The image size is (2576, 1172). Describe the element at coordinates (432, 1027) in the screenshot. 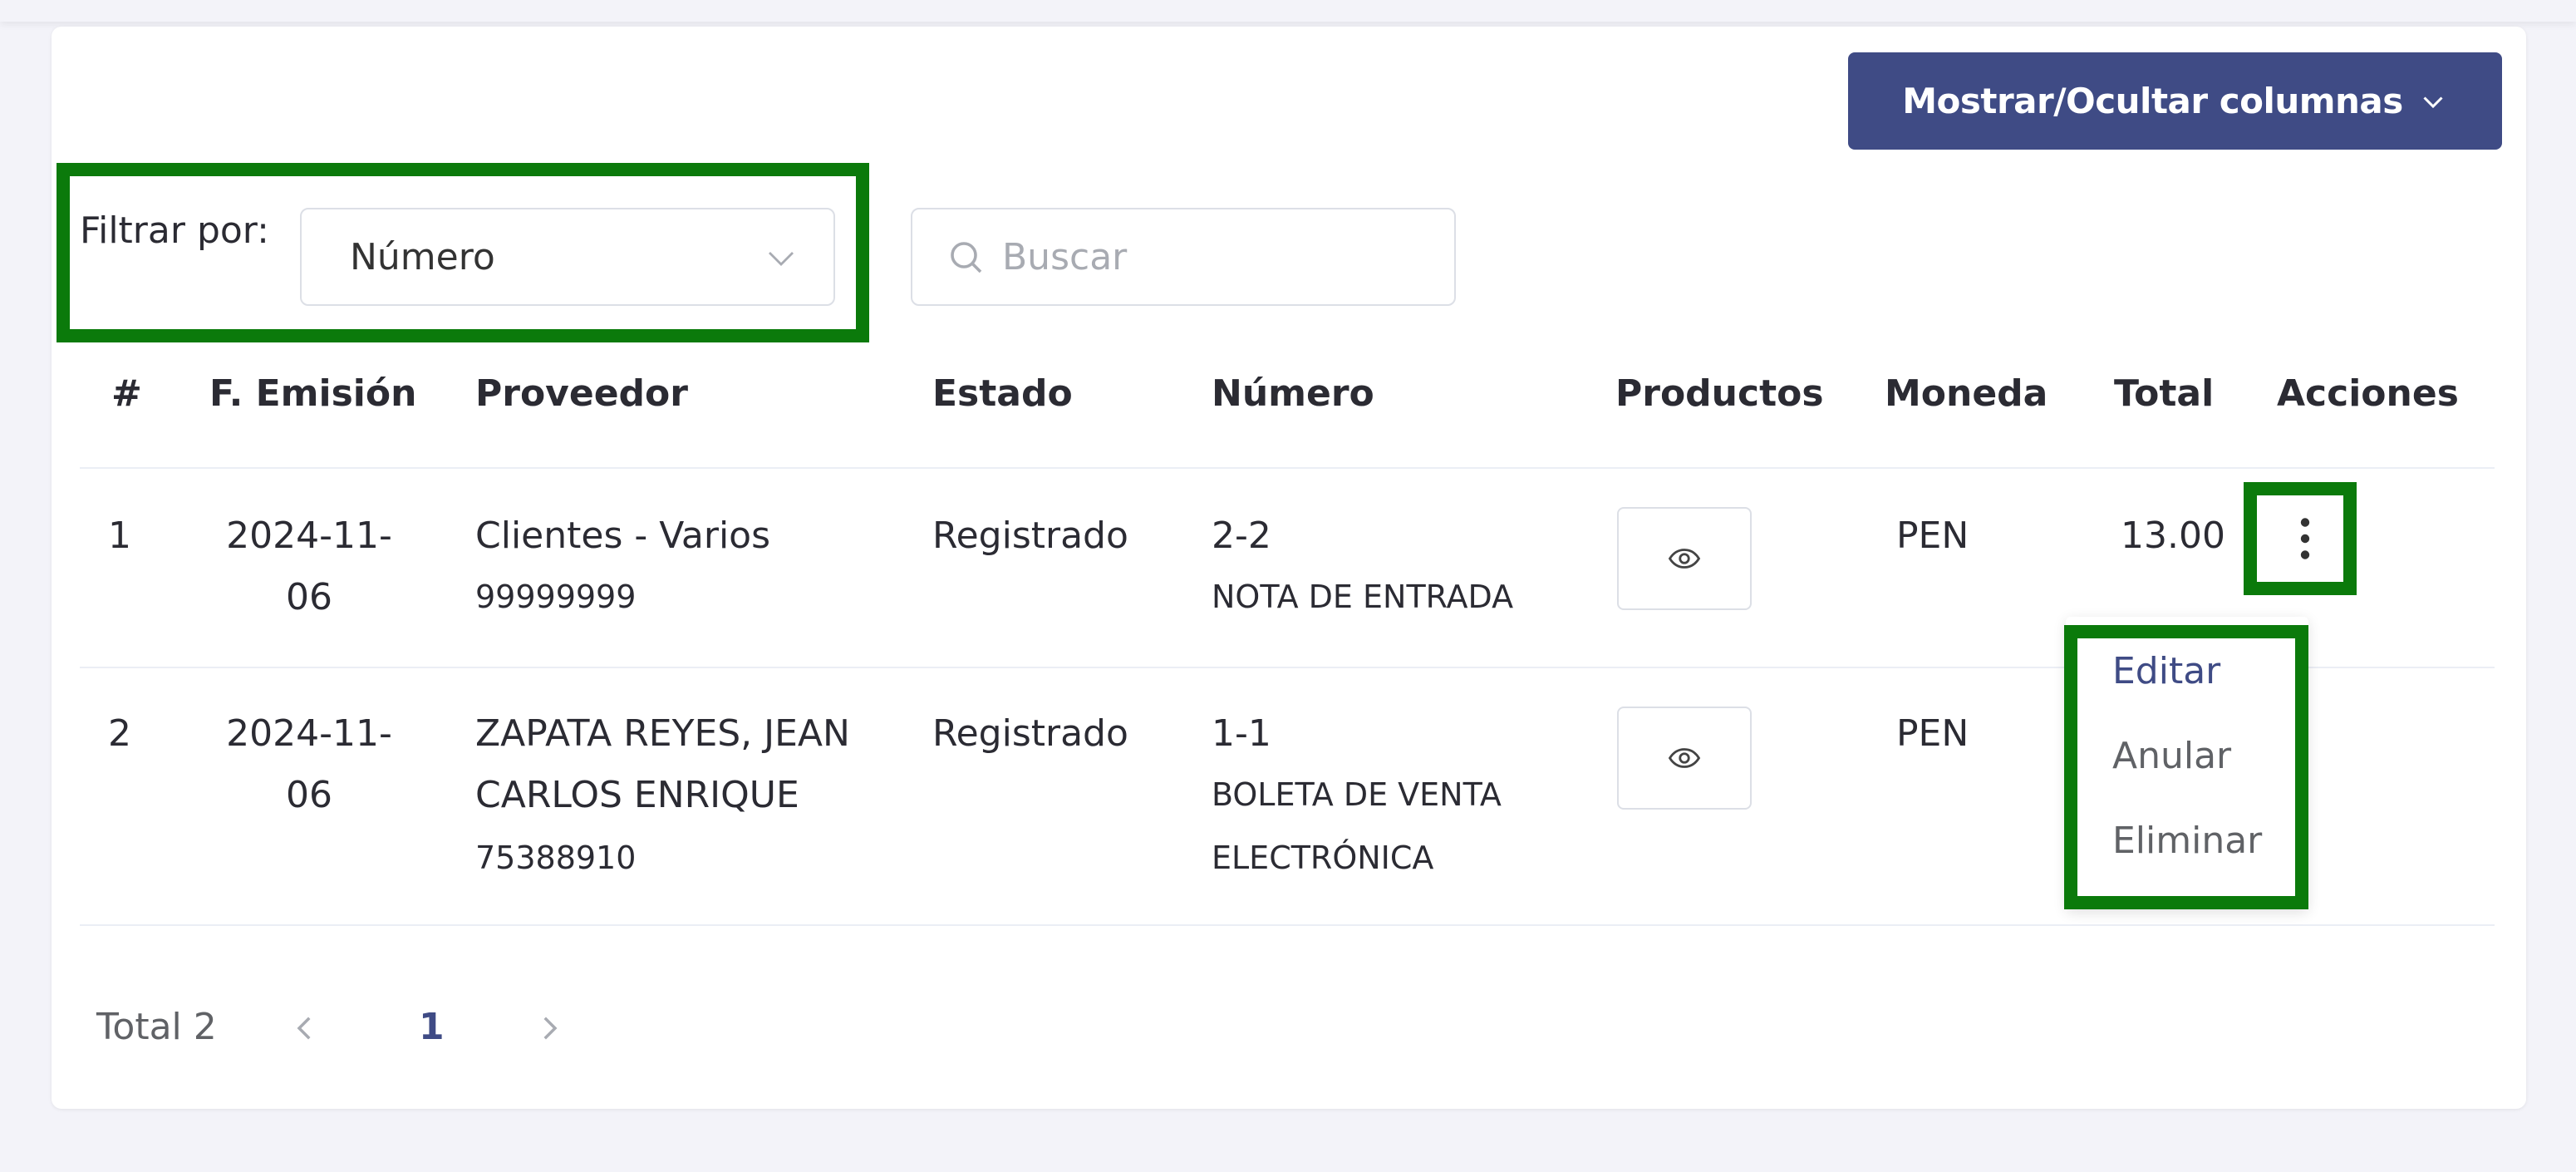

I see `pagination-page-current: 1` at that location.